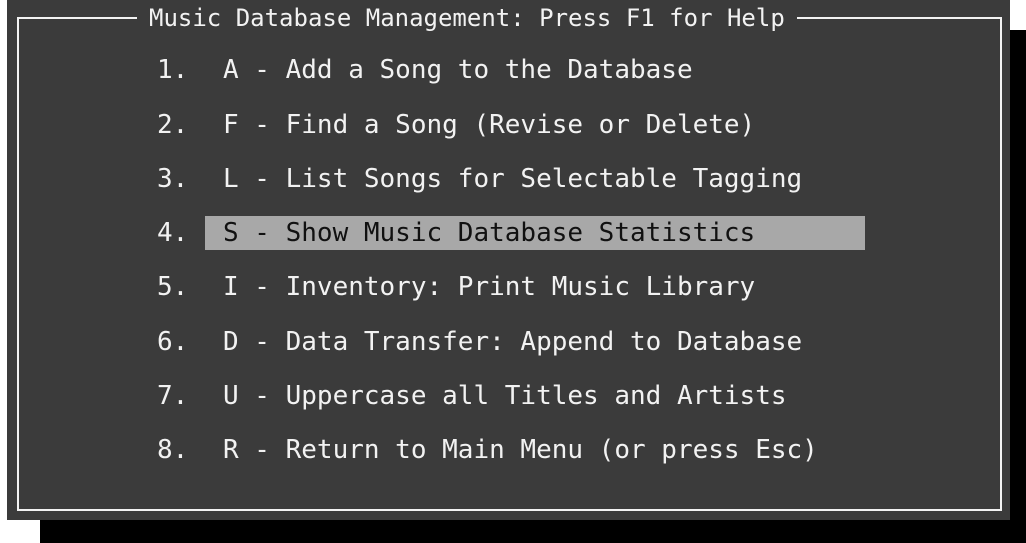 This screenshot has height=543, width=1026. I want to click on menu-item-label: D - Data Transfer: Append to Database, so click(535, 342).